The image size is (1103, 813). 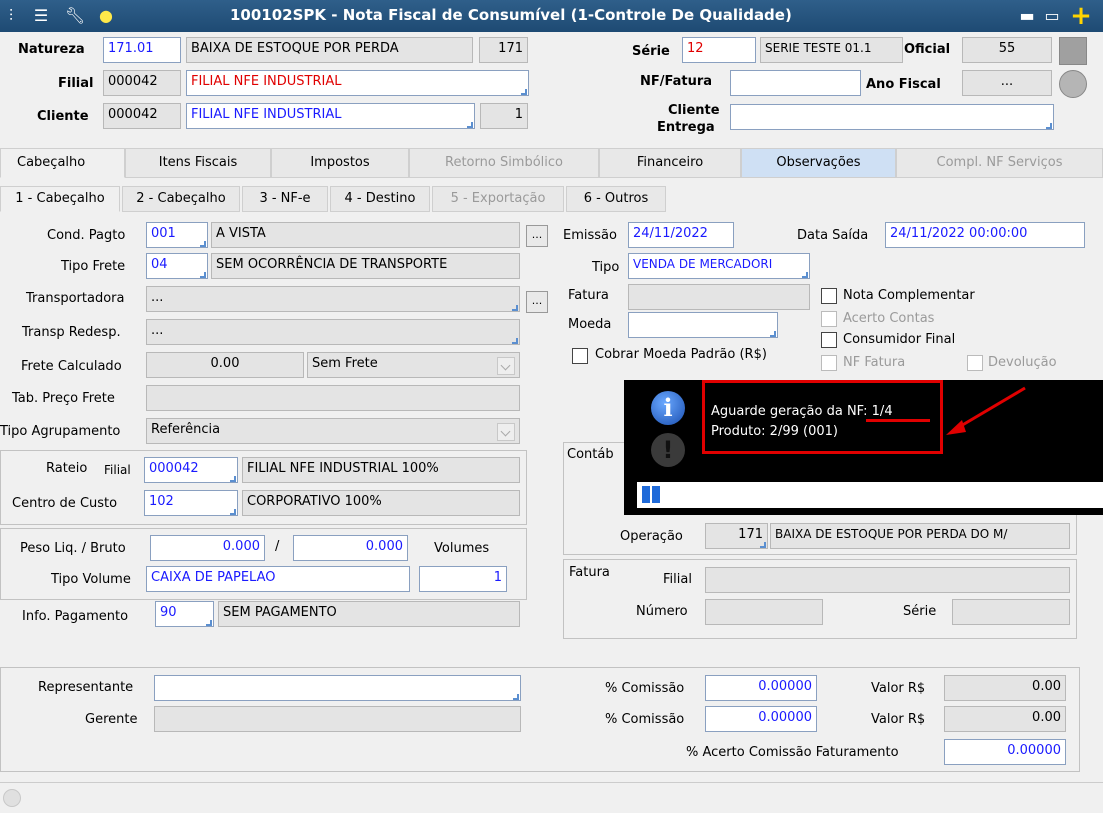 I want to click on progress-bar, so click(x=870, y=495).